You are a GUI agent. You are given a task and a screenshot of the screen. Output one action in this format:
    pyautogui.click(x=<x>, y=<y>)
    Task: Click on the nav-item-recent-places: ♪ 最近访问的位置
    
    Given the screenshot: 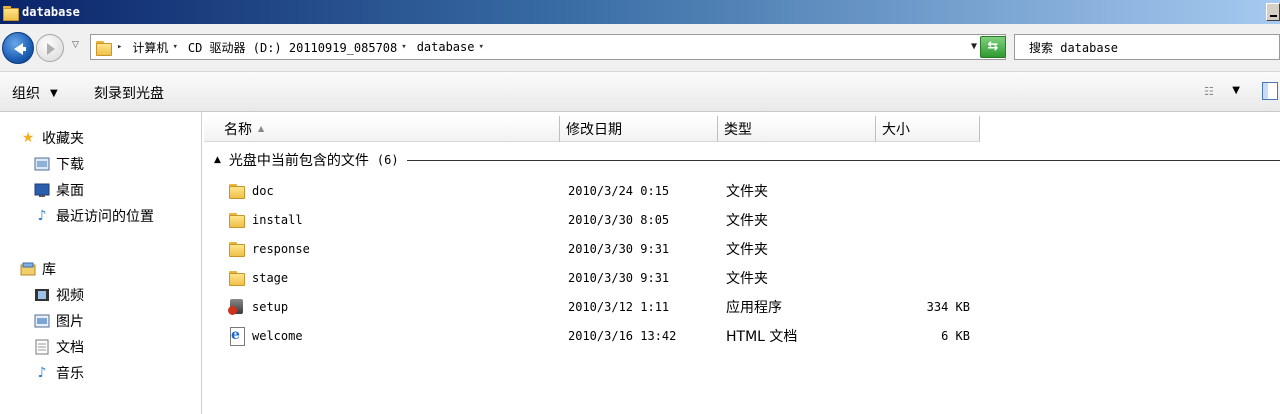 What is the action you would take?
    pyautogui.click(x=94, y=216)
    